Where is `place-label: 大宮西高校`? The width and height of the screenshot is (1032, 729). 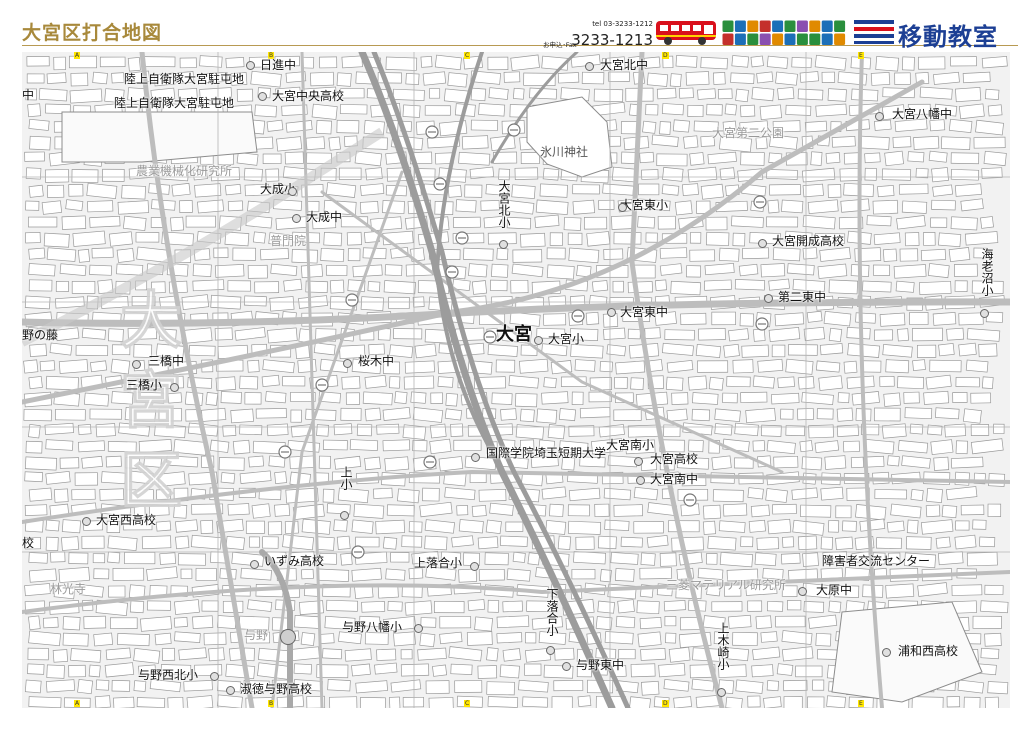 place-label: 大宮西高校 is located at coordinates (126, 520).